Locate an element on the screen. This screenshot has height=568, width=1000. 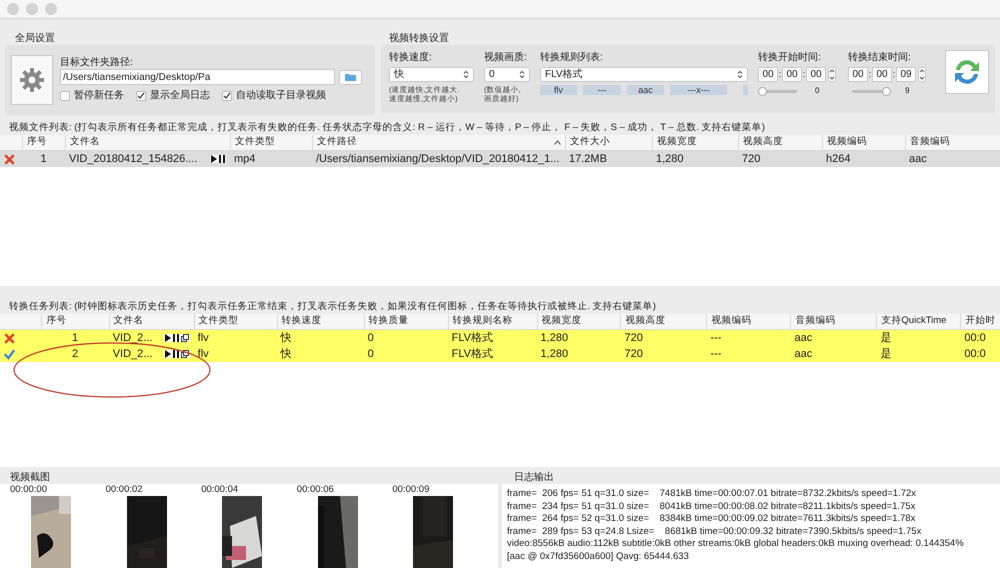
dropdown: FLV格式 is located at coordinates (644, 74).